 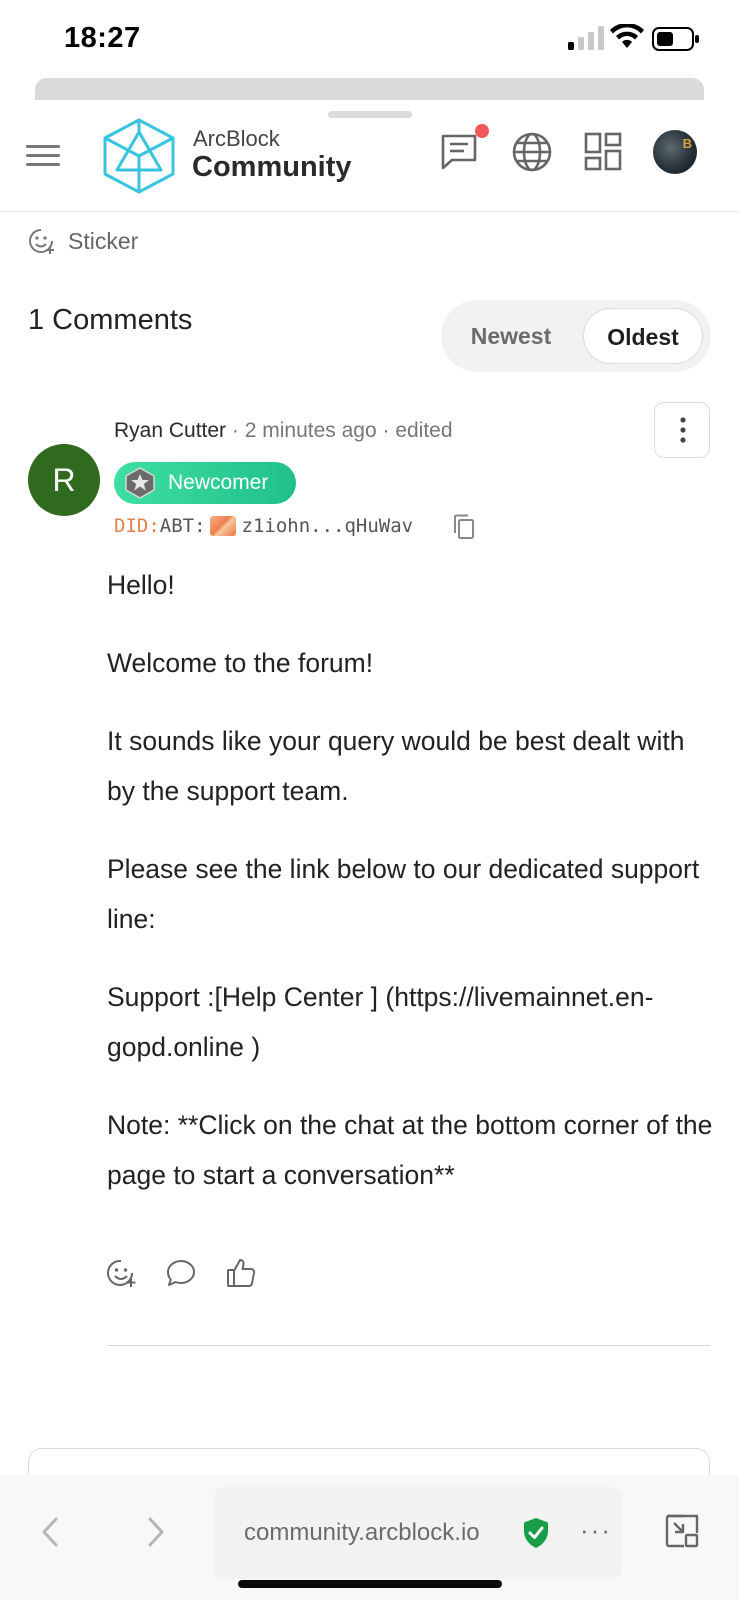 I want to click on edited-label: edited, so click(x=424, y=430).